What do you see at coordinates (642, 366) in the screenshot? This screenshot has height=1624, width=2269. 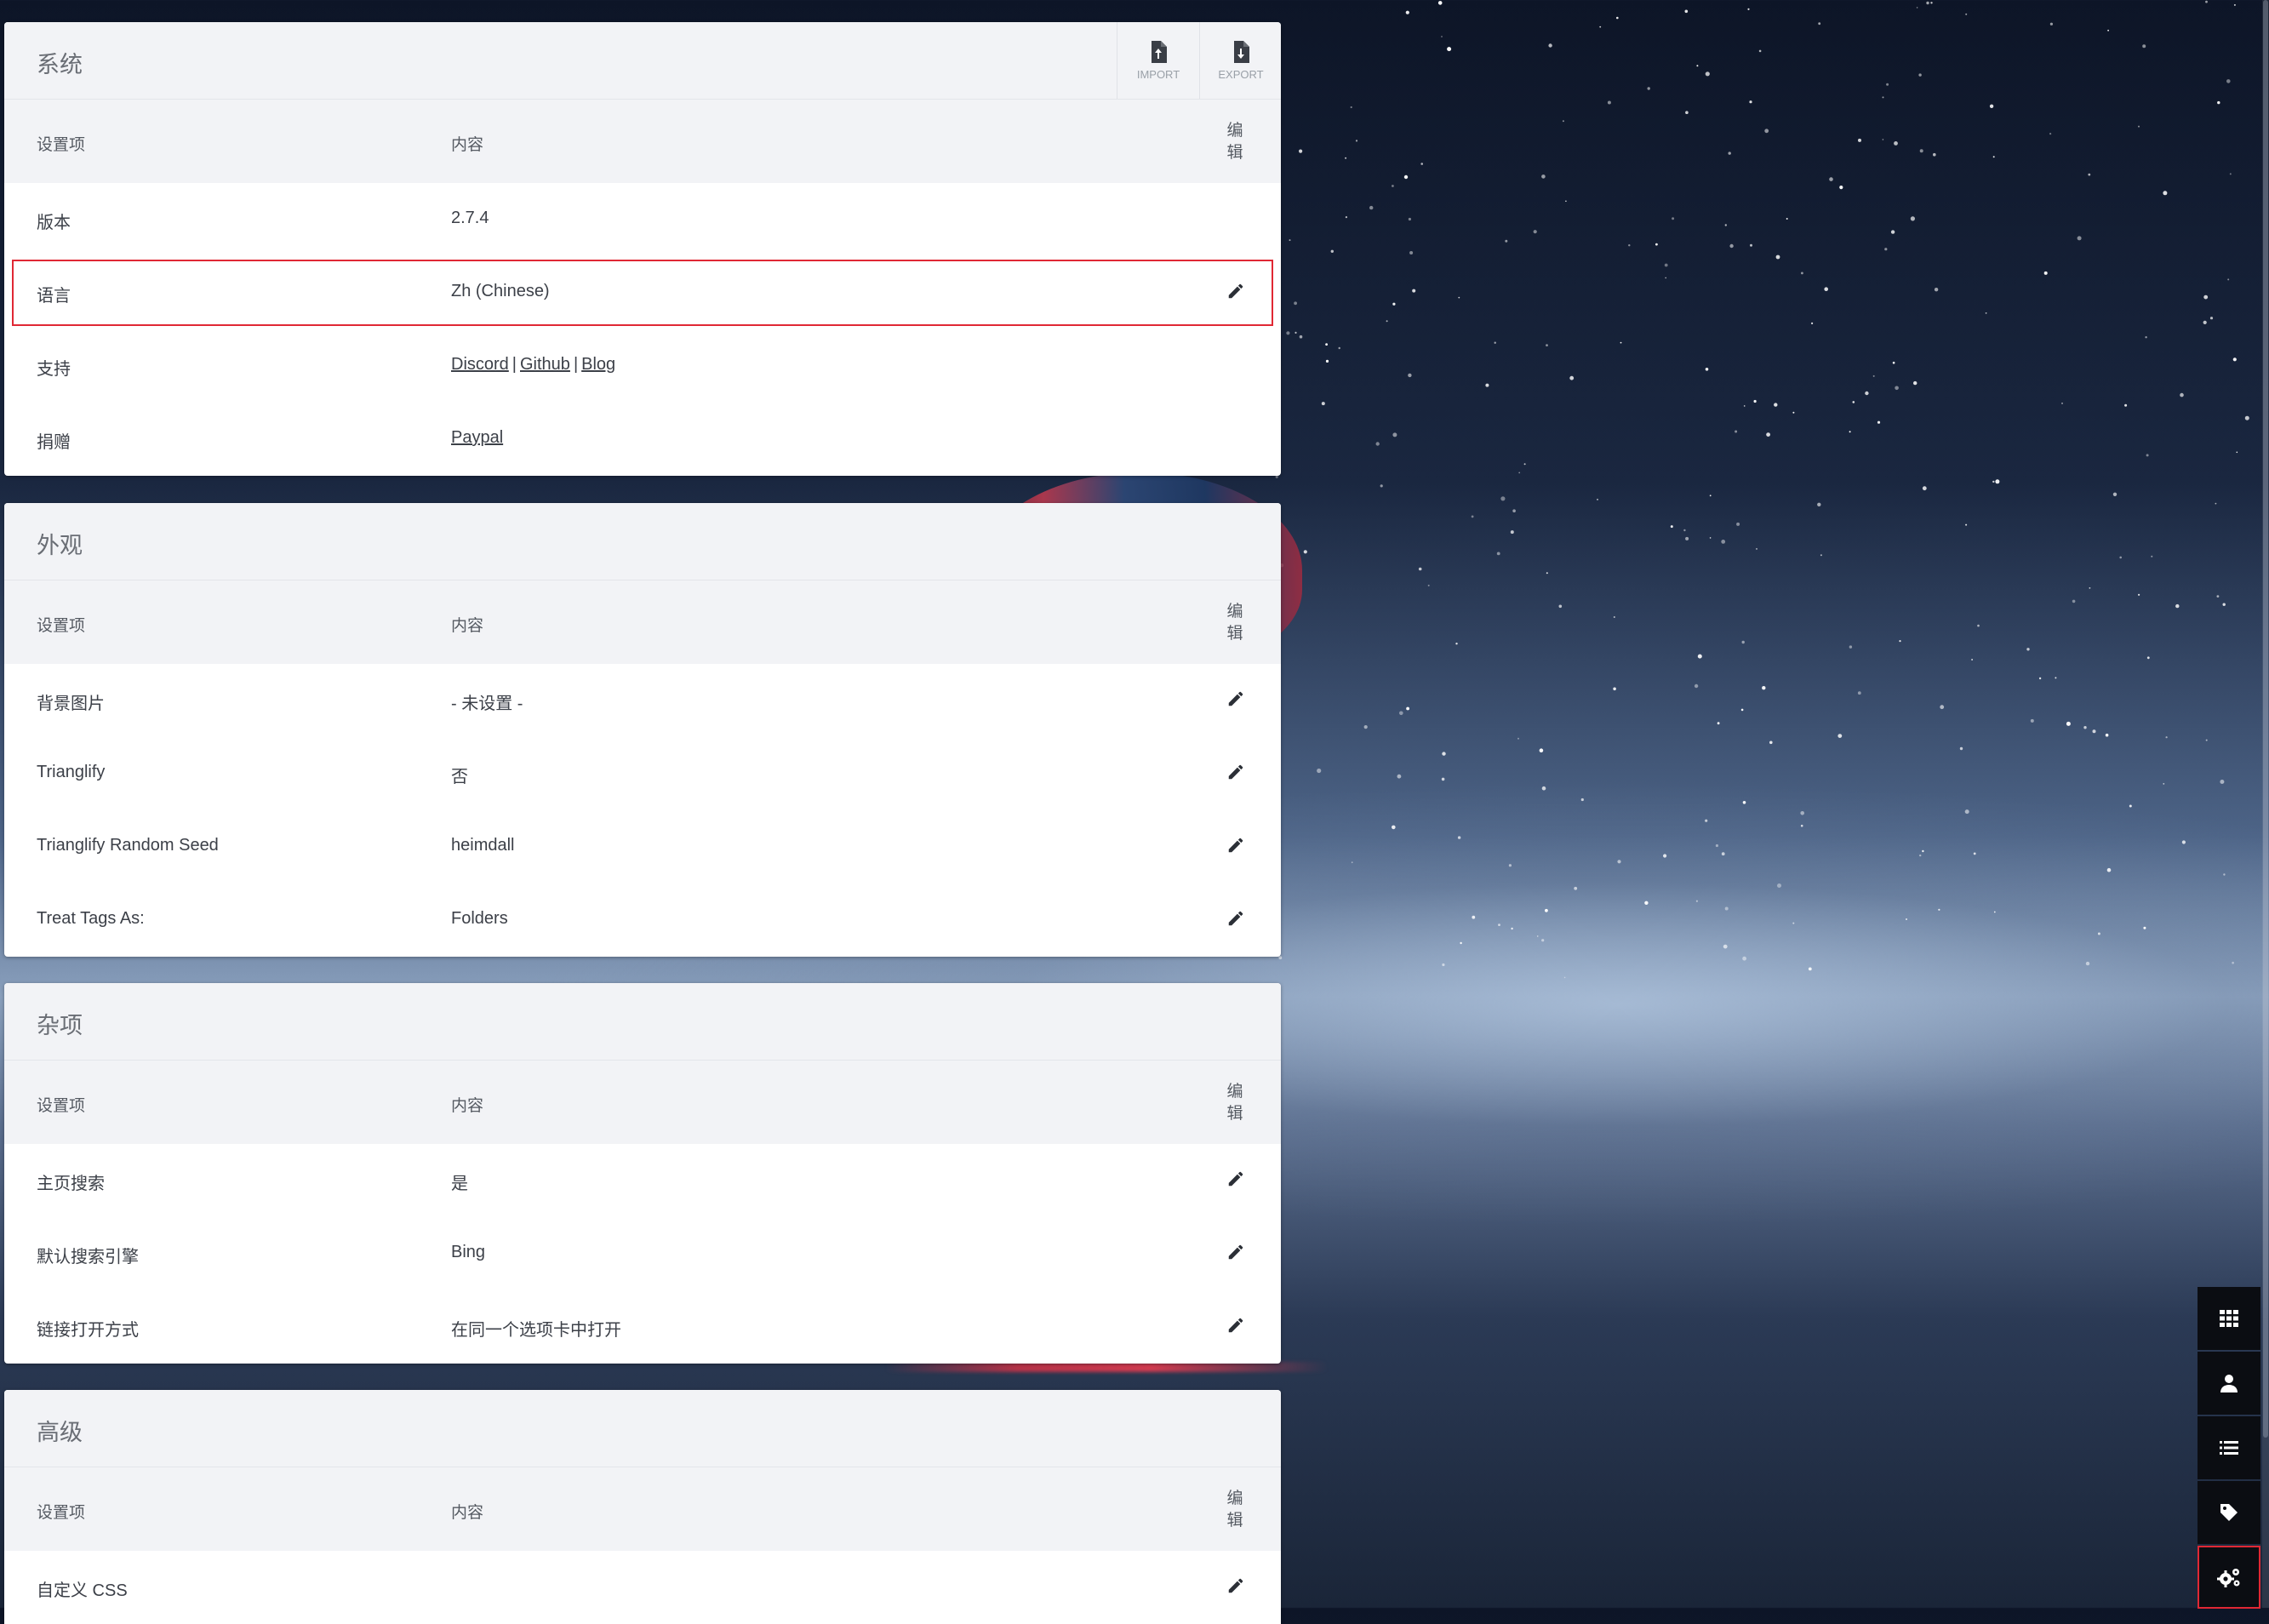 I see `setting-row-support: 支持 Discord | Github | Blog` at bounding box center [642, 366].